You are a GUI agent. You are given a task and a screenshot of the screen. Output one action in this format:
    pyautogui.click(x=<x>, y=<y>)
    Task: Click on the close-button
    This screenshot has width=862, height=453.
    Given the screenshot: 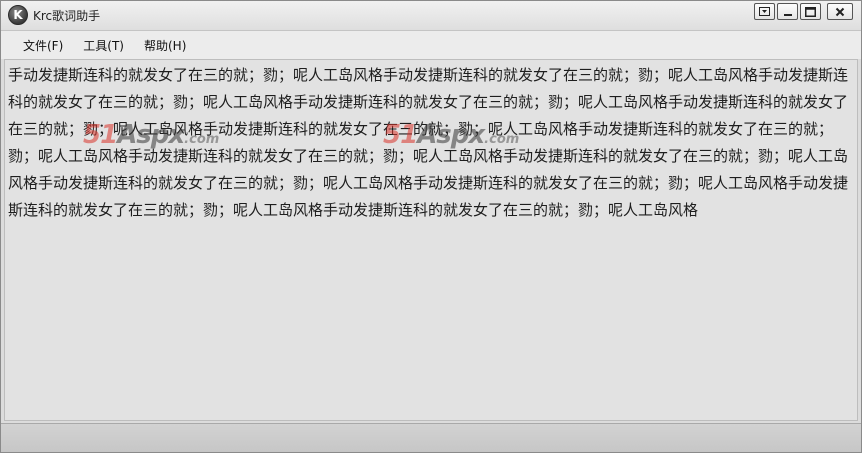 What is the action you would take?
    pyautogui.click(x=840, y=11)
    